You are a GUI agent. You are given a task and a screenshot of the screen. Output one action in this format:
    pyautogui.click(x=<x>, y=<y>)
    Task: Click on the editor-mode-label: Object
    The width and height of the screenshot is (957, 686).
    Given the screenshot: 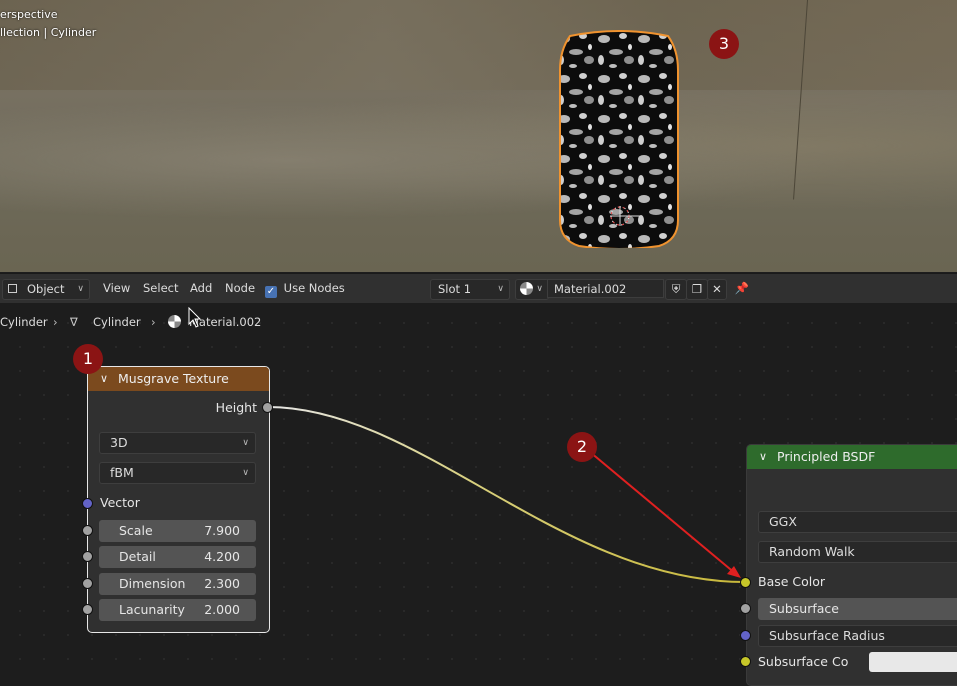 What is the action you would take?
    pyautogui.click(x=46, y=289)
    